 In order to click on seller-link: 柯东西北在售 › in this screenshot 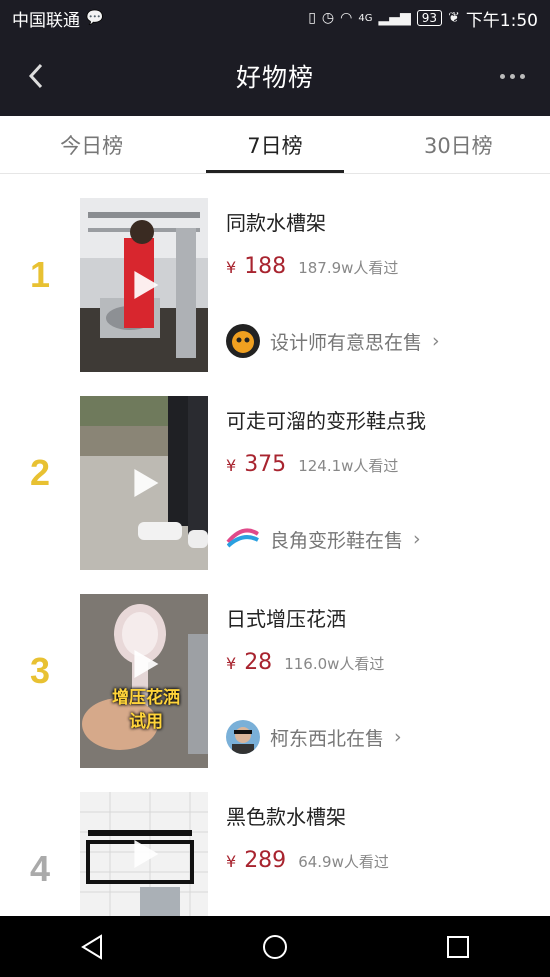, I will do `click(314, 737)`.